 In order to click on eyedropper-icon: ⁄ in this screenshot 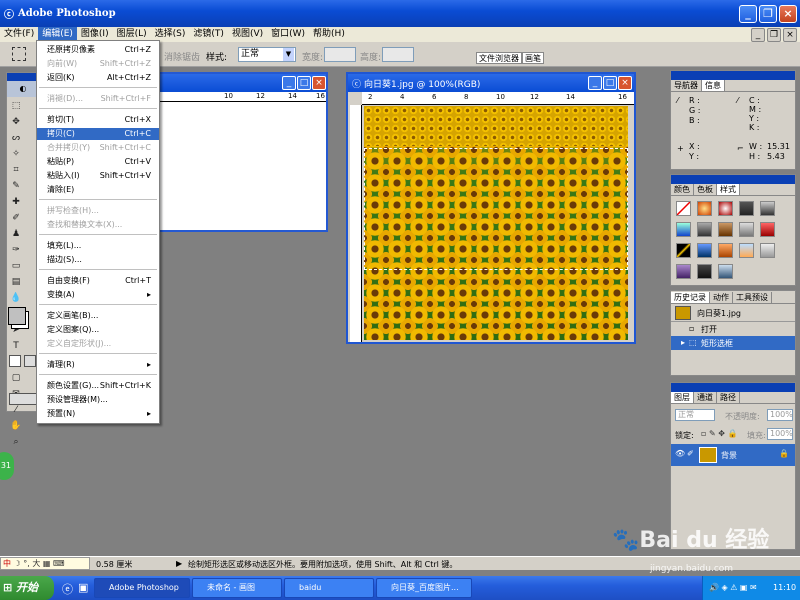, I will do `click(16, 410)`.